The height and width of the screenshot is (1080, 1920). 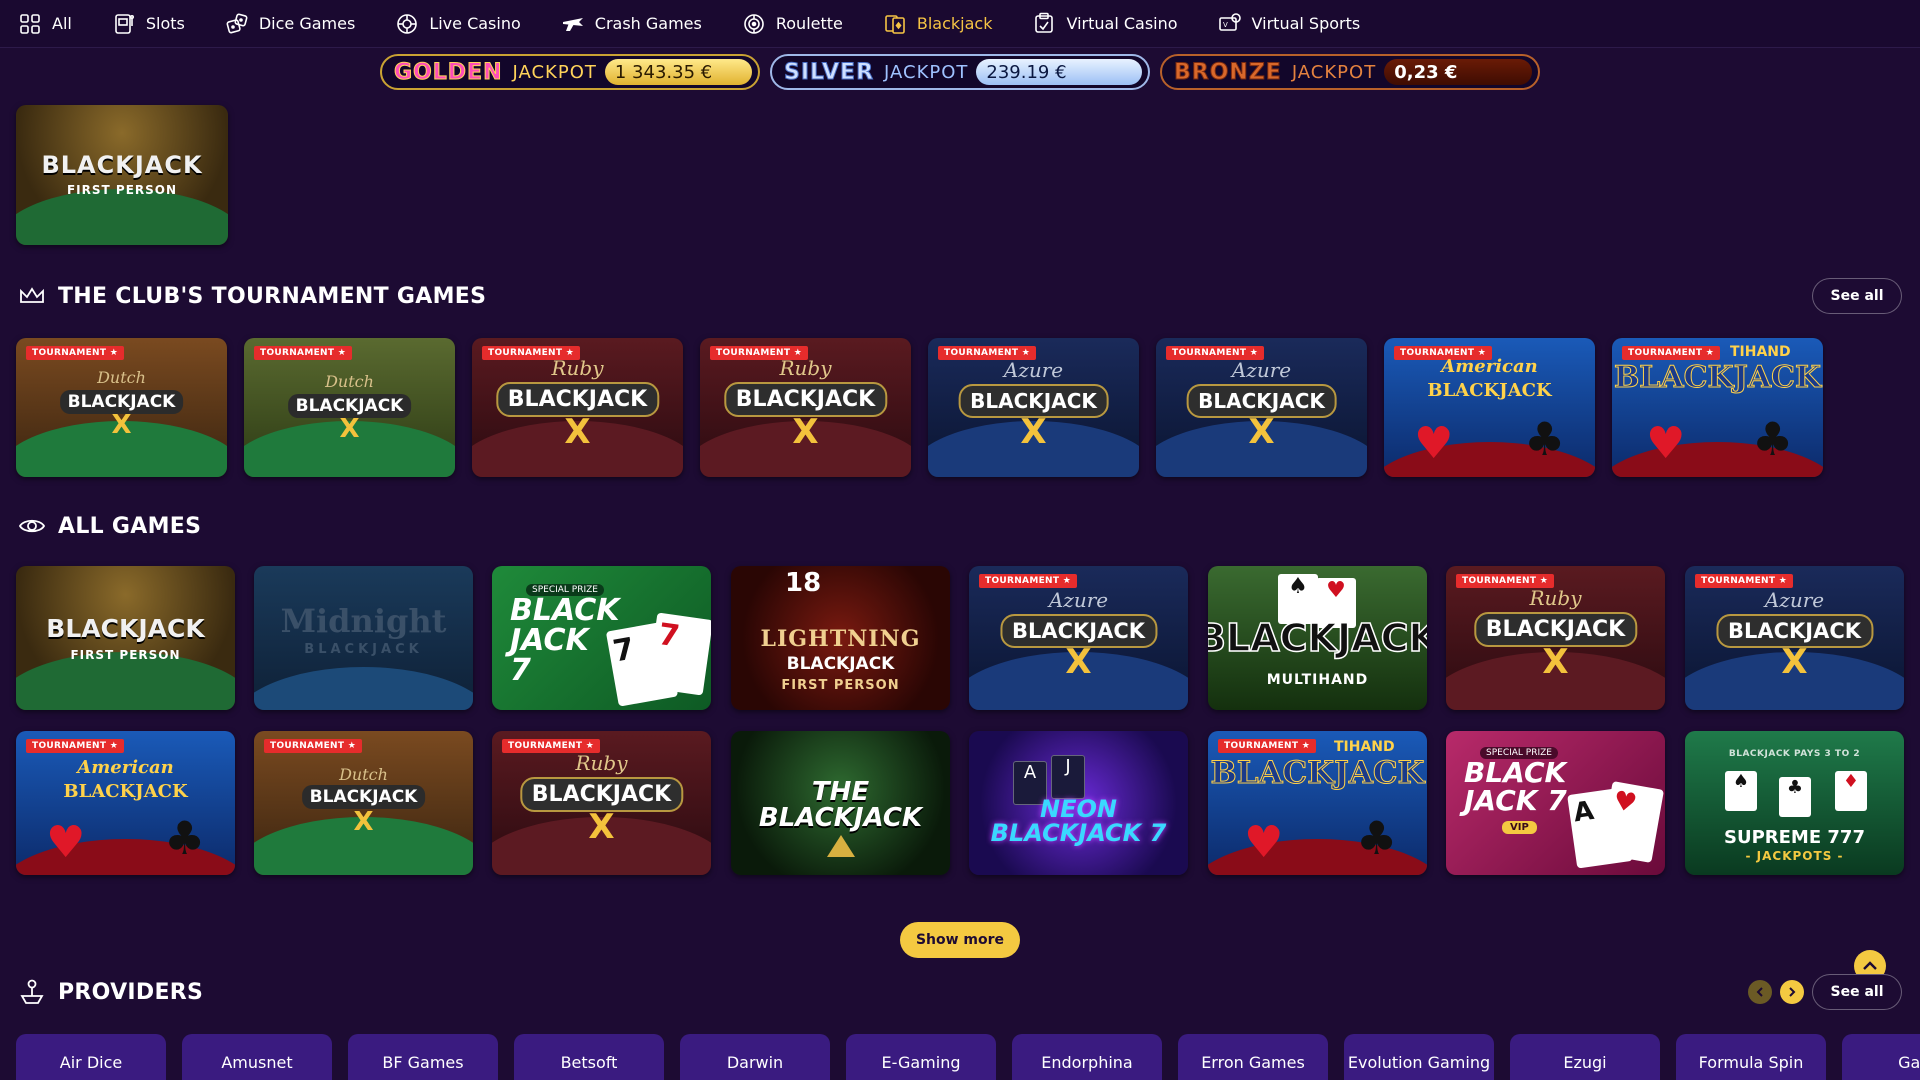 What do you see at coordinates (407, 23) in the screenshot?
I see `chip-icon` at bounding box center [407, 23].